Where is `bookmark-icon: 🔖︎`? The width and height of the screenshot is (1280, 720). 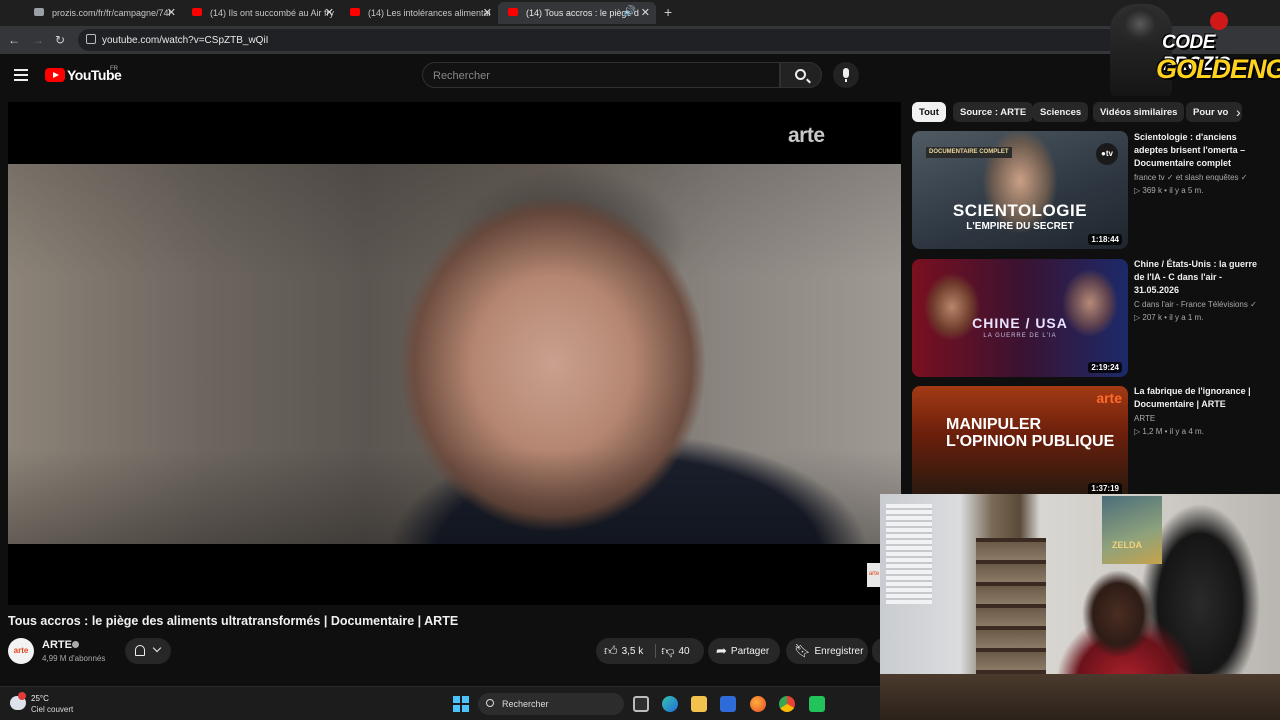
bookmark-icon: 🔖︎ is located at coordinates (802, 650).